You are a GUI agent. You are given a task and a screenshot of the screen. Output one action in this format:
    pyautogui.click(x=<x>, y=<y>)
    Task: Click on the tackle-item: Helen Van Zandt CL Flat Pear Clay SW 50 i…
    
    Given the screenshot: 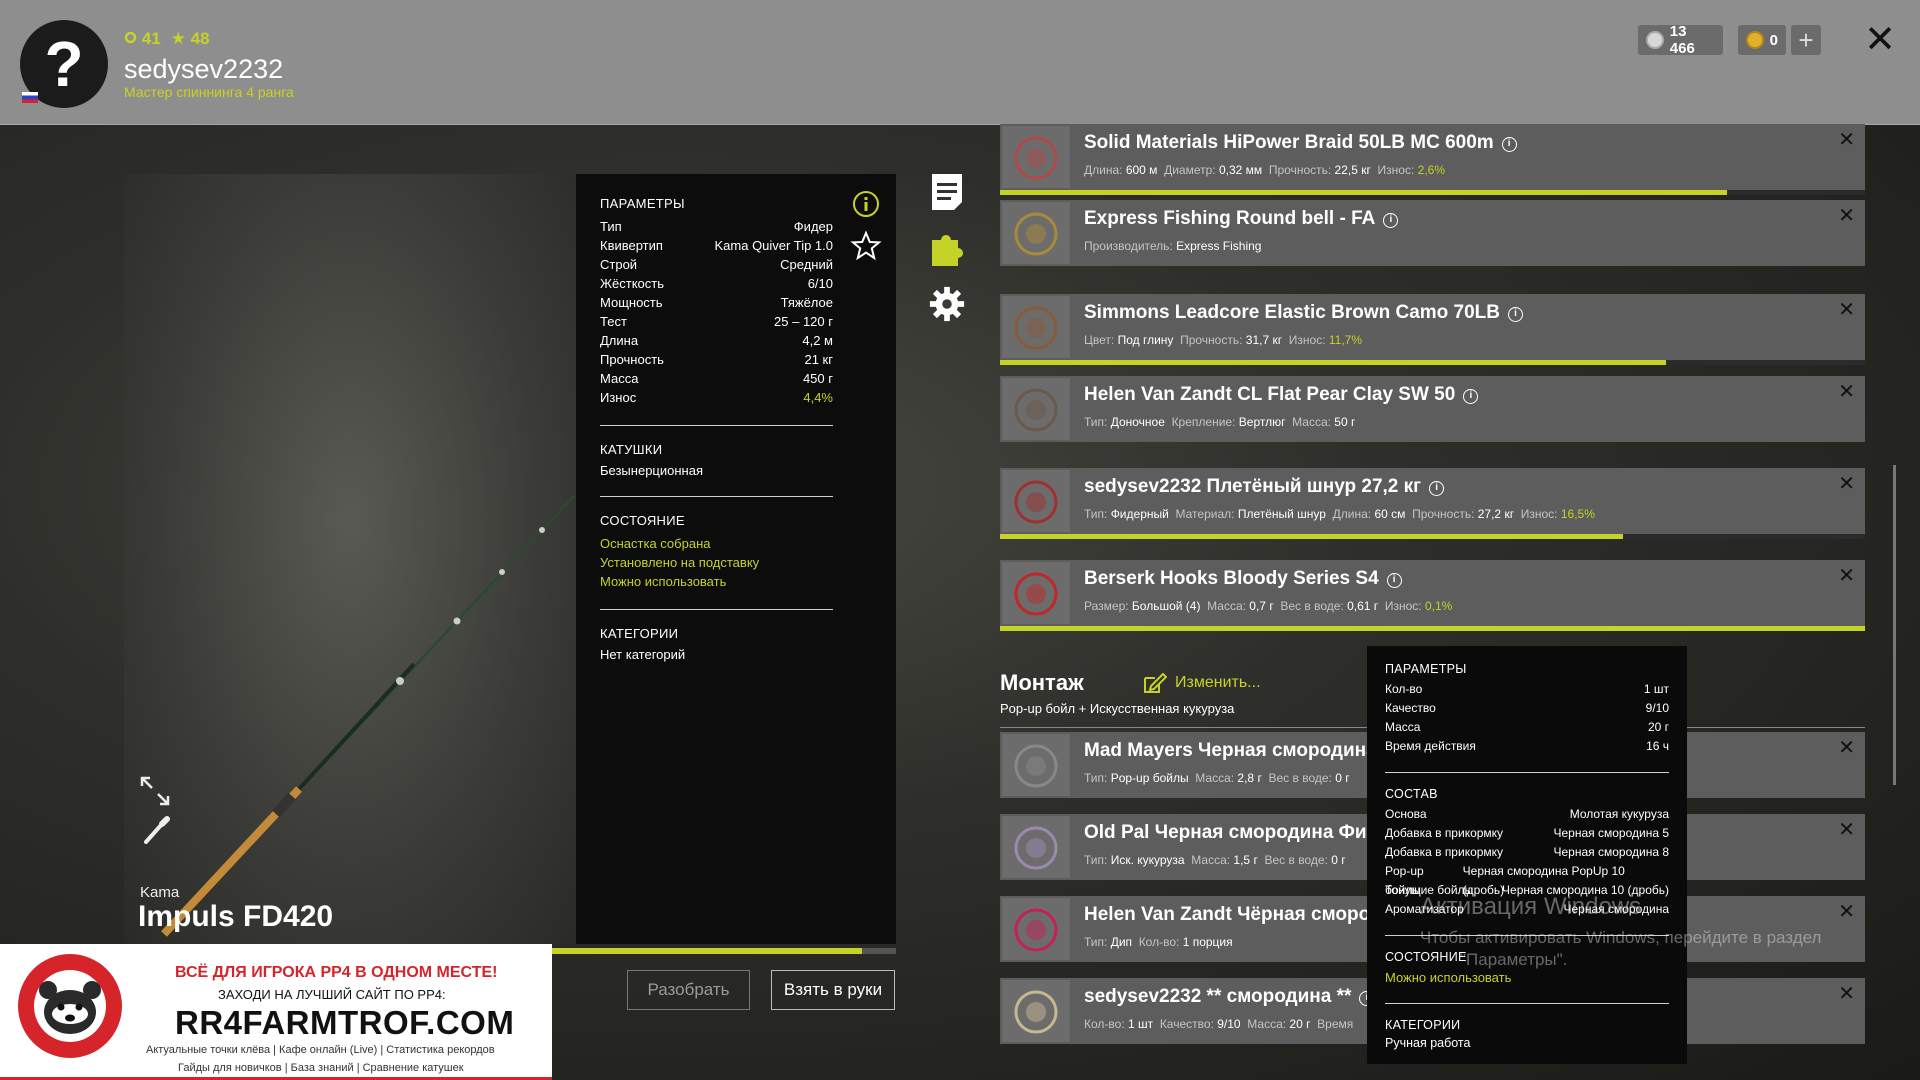 What is the action you would take?
    pyautogui.click(x=1432, y=409)
    